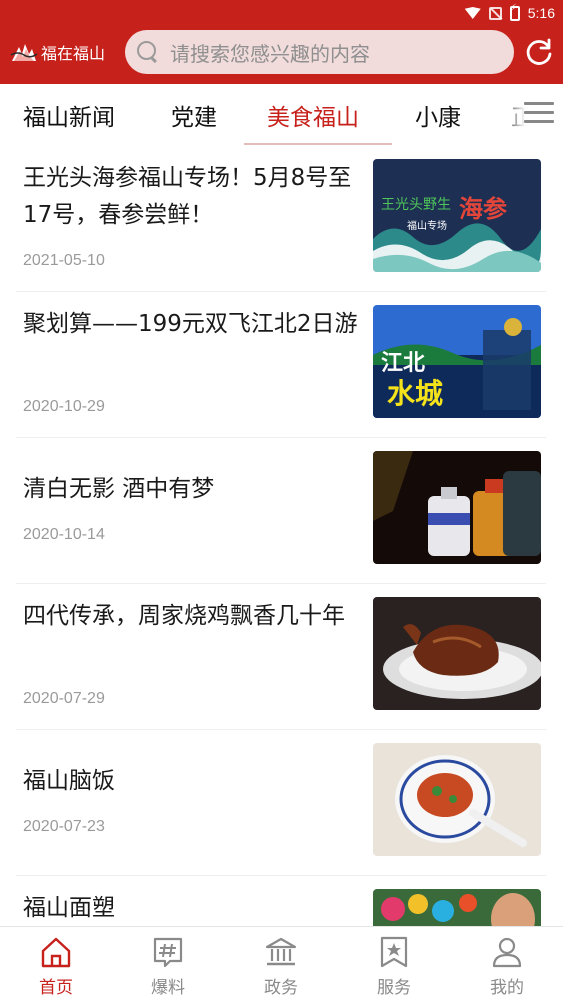  Describe the element at coordinates (394, 952) in the screenshot. I see `bookmark-star-icon` at that location.